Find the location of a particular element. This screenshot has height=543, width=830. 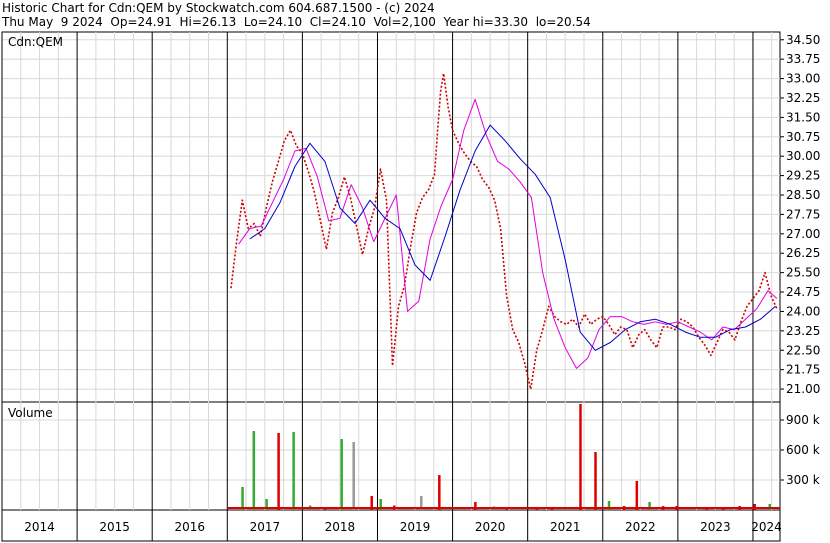

price-tick-label: 27.75 is located at coordinates (803, 214).